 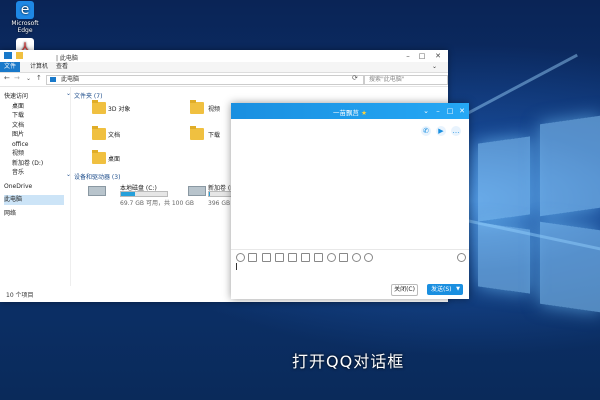 I want to click on video-caption: 打开QQ对话框, so click(x=348, y=361).